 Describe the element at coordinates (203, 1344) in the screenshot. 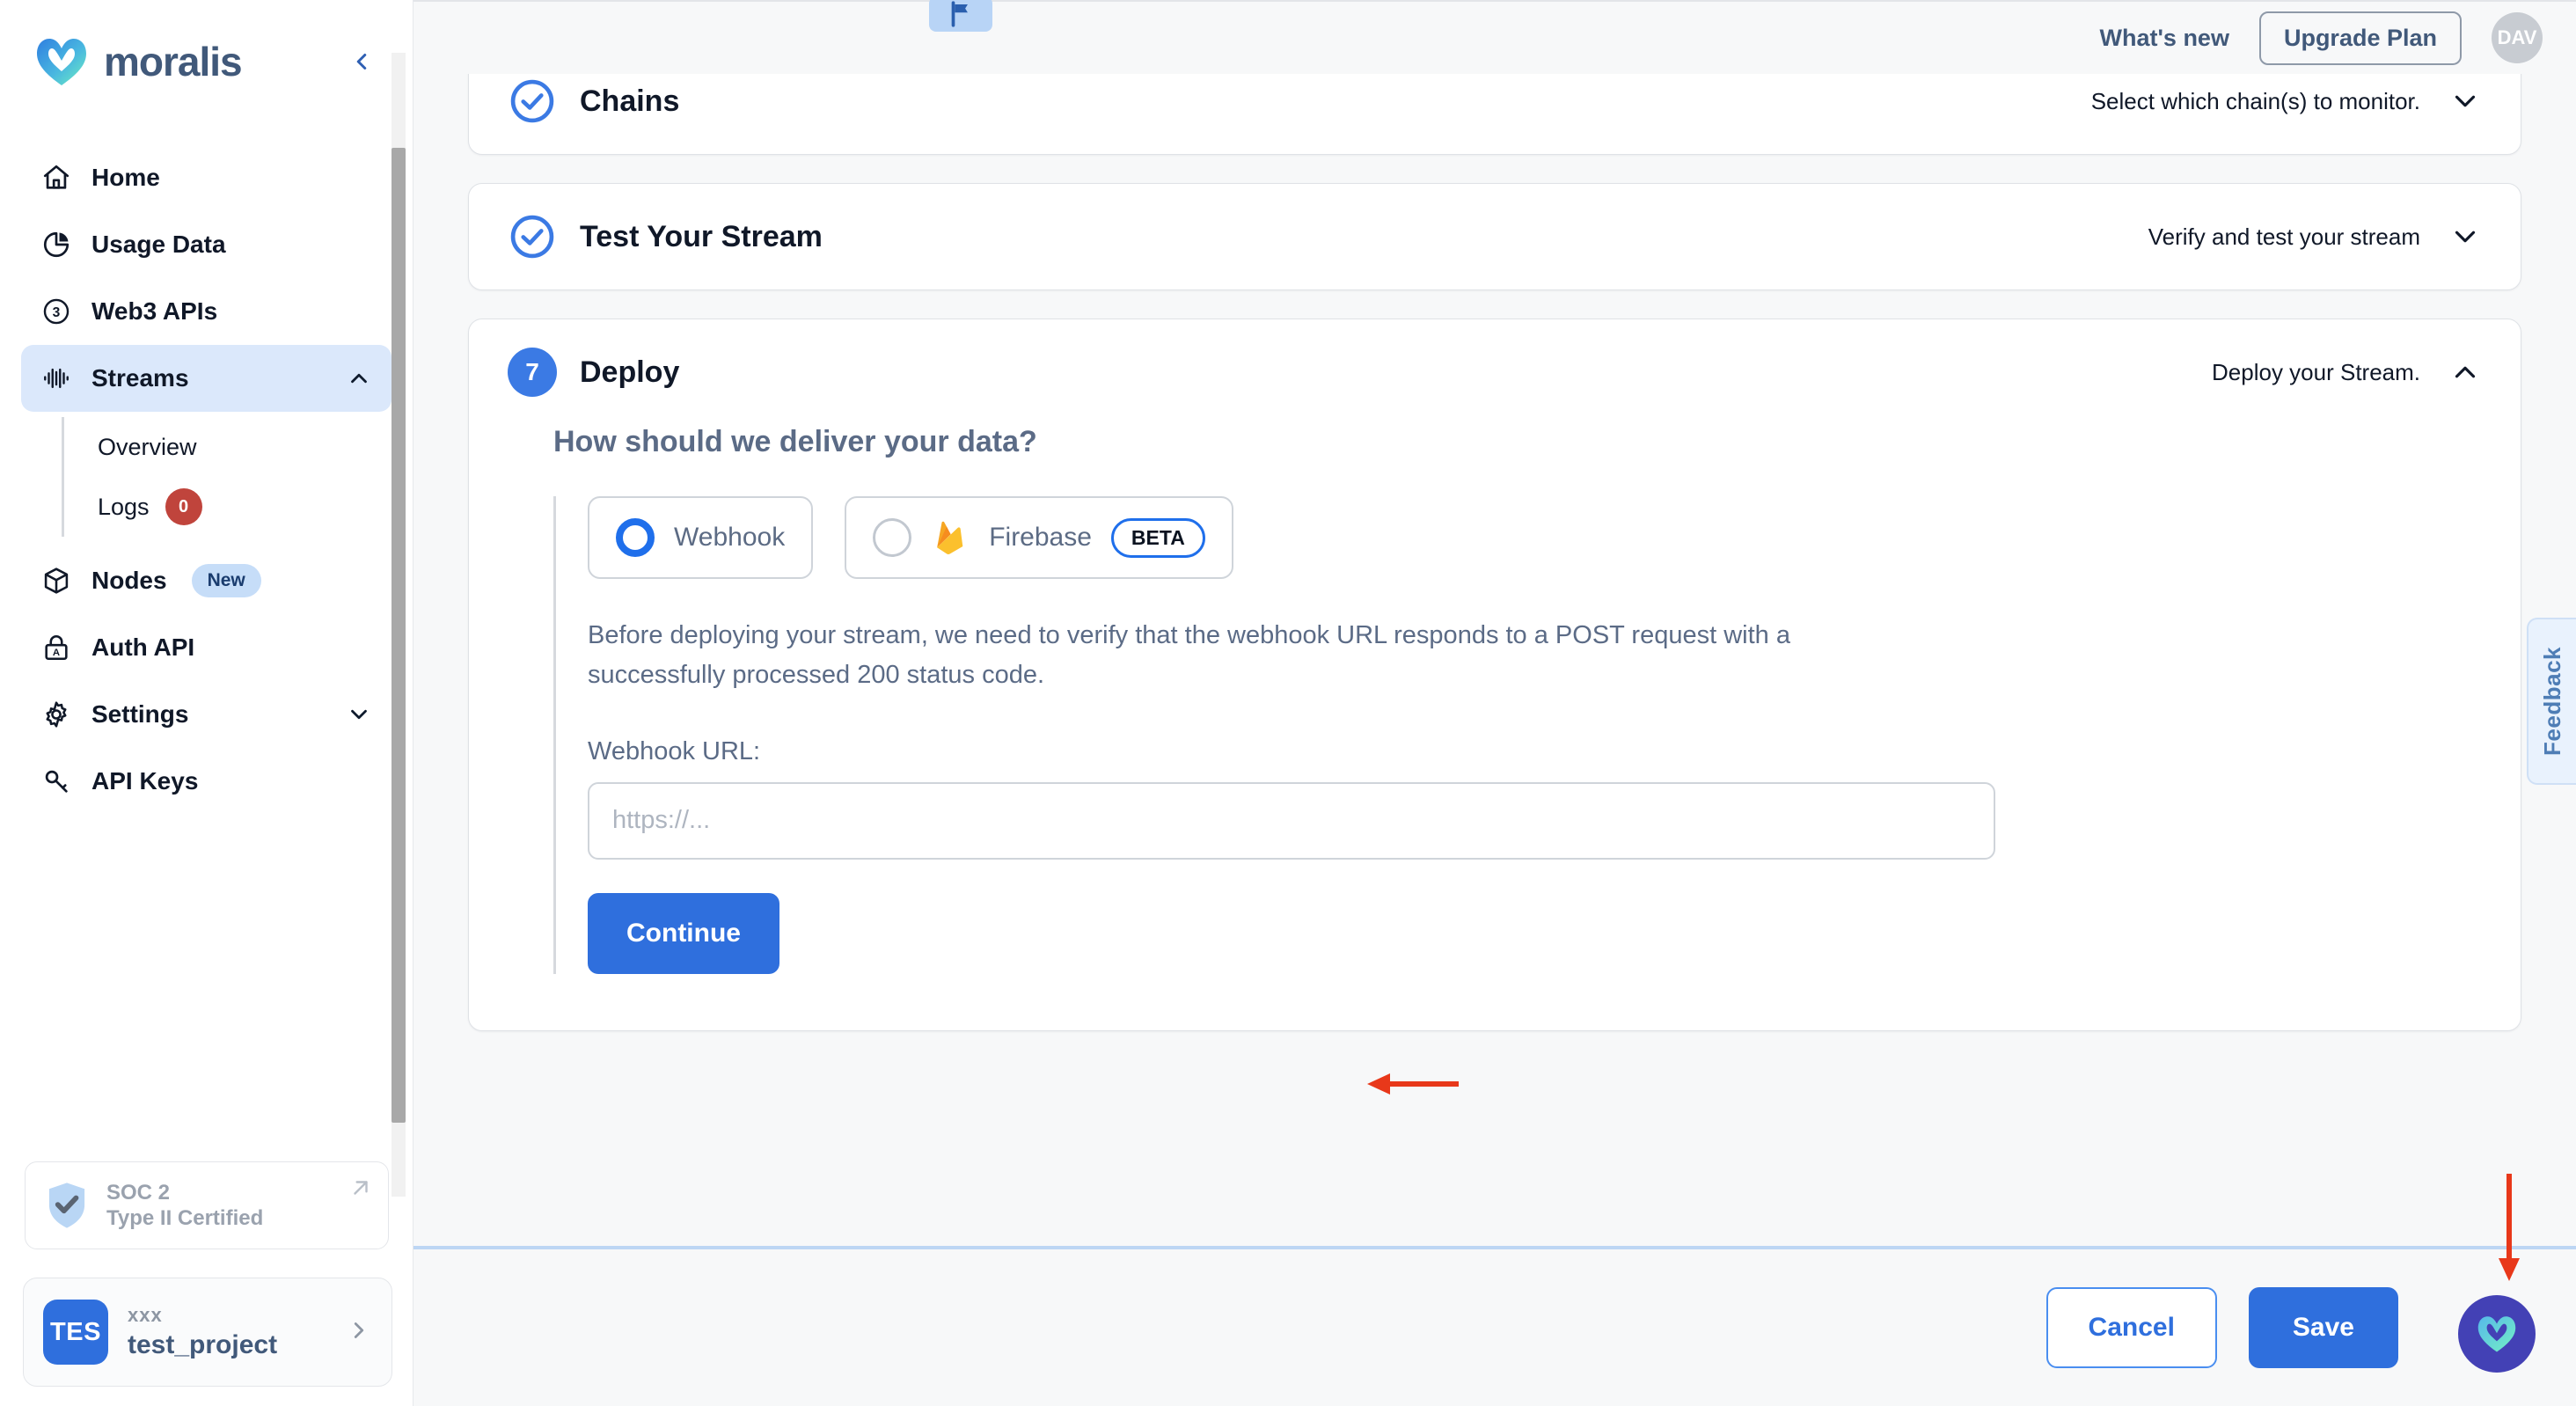

I see `project-name: test_project` at that location.